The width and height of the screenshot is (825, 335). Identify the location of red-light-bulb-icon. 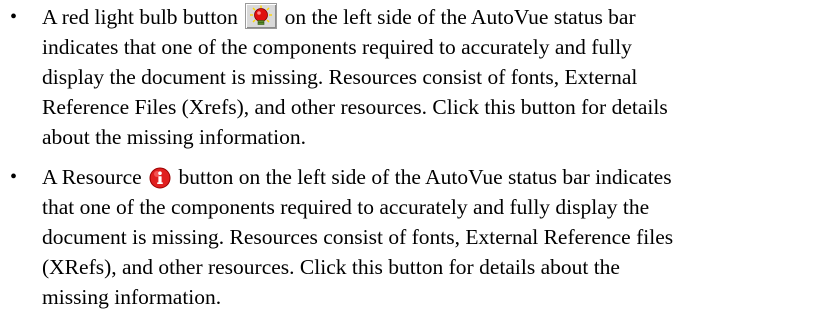
(261, 16).